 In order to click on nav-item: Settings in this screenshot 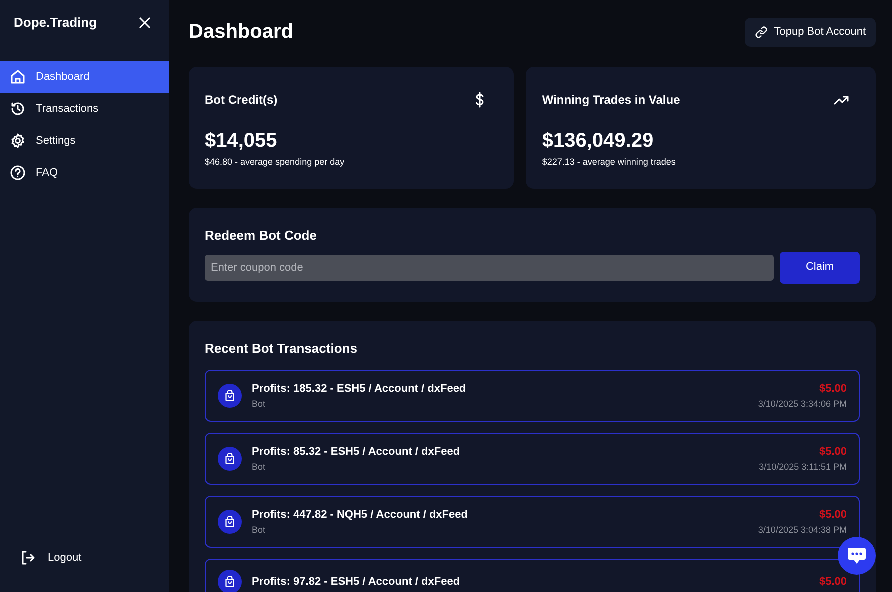, I will do `click(84, 141)`.